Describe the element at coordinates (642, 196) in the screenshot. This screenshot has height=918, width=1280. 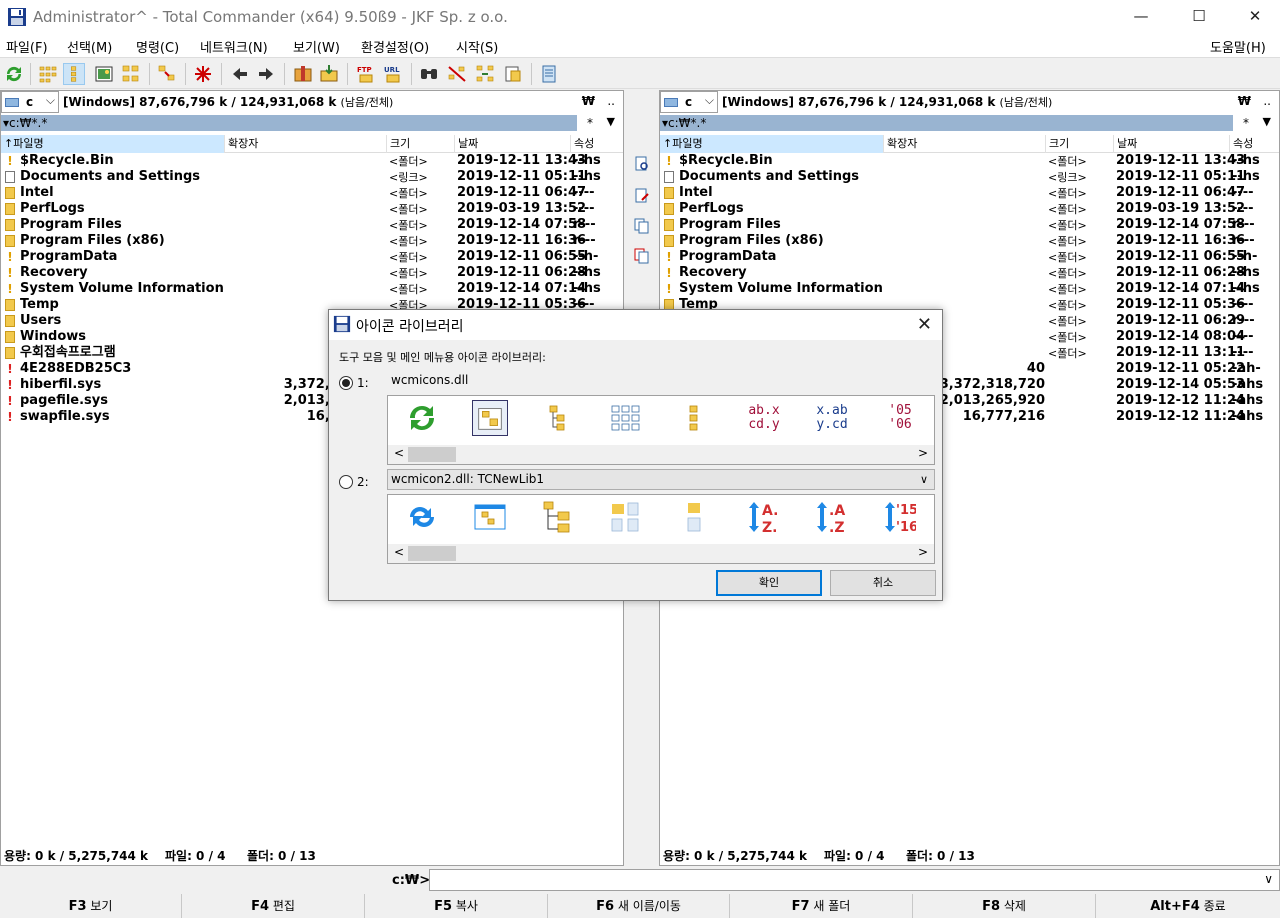
I see `edit-file-icon` at that location.